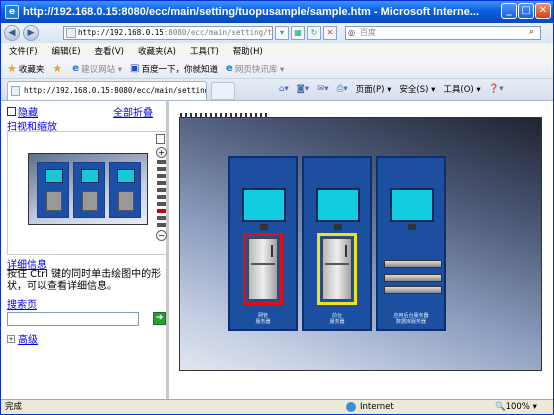 This screenshot has height=415, width=554. What do you see at coordinates (461, 89) in the screenshot?
I see `tools-menu: 工具(O) ▾` at bounding box center [461, 89].